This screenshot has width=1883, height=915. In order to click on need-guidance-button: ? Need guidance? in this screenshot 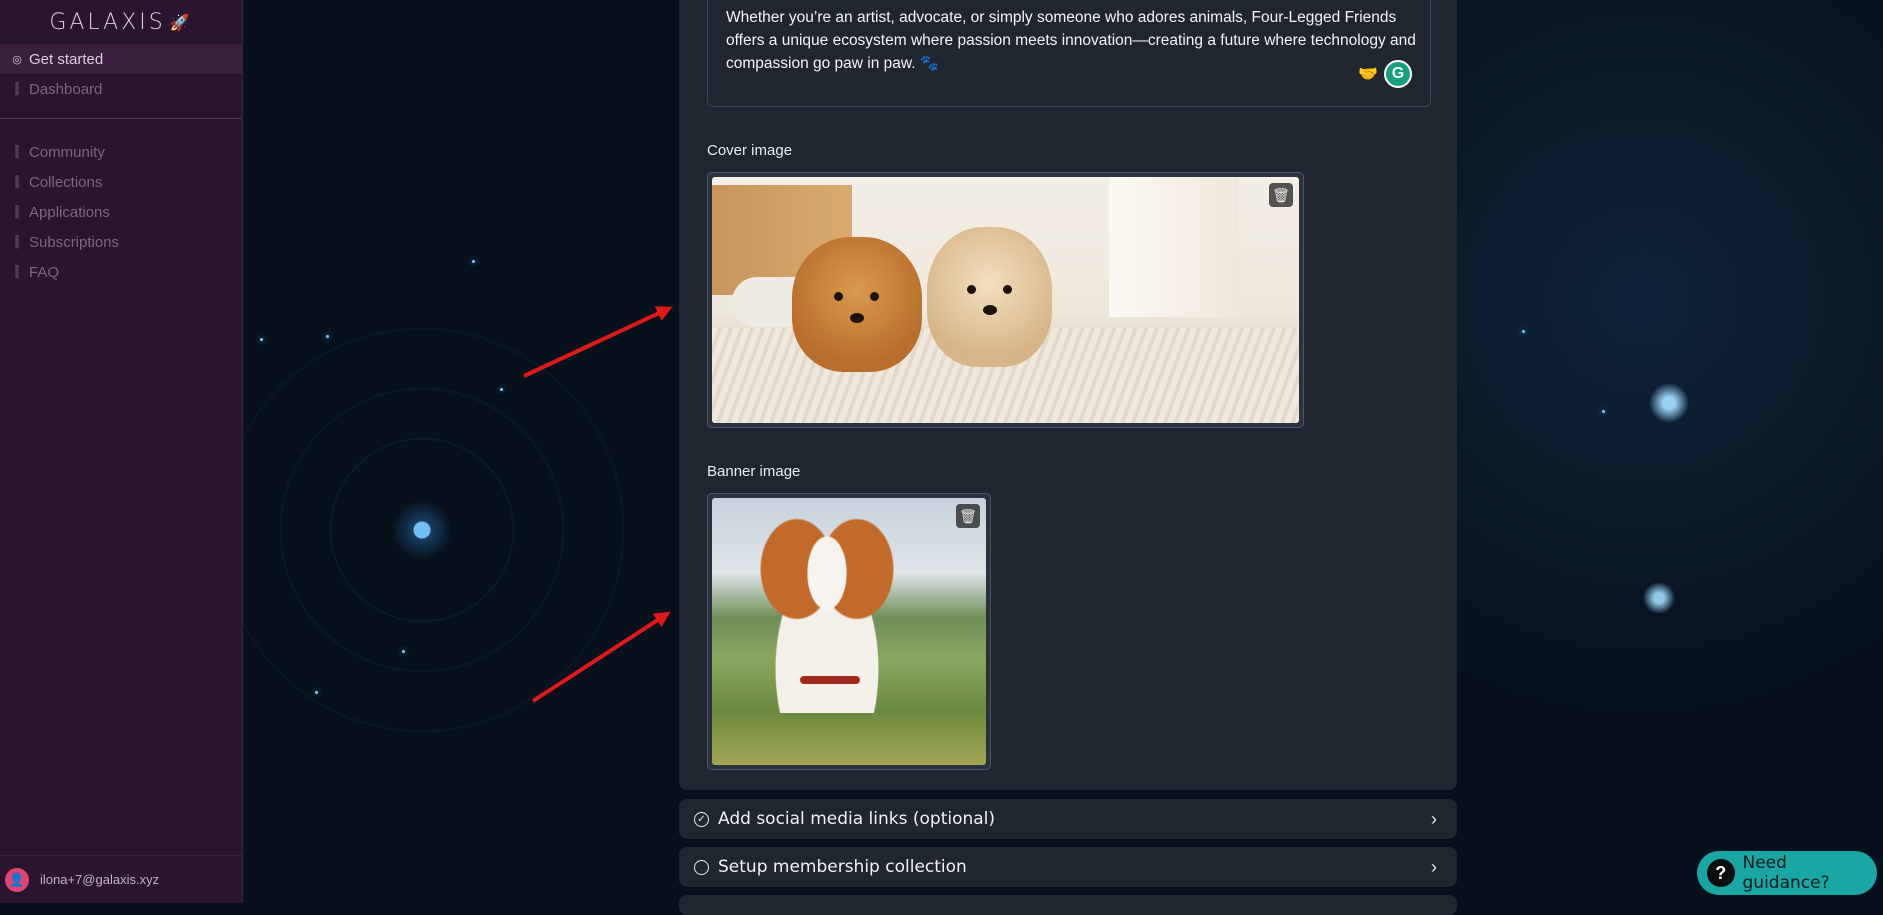, I will do `click(1787, 873)`.